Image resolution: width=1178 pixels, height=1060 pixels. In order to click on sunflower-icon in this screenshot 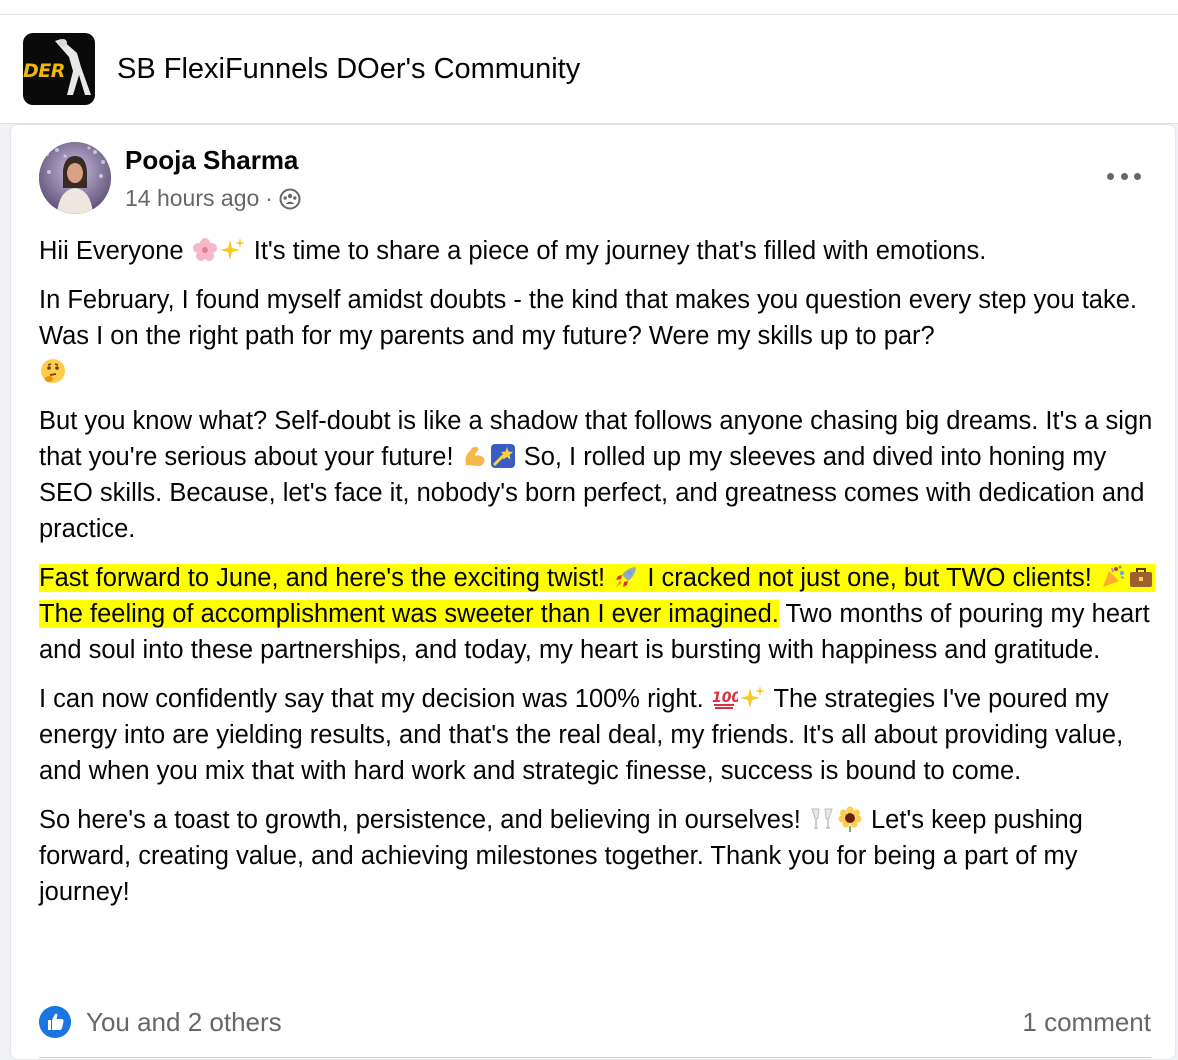, I will do `click(850, 819)`.